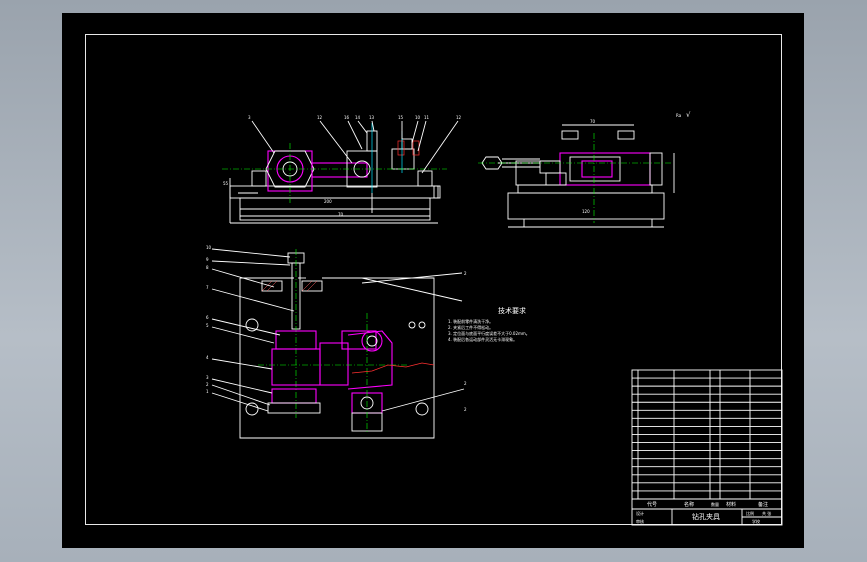 This screenshot has height=562, width=867. I want to click on balloon: 14, so click(358, 117).